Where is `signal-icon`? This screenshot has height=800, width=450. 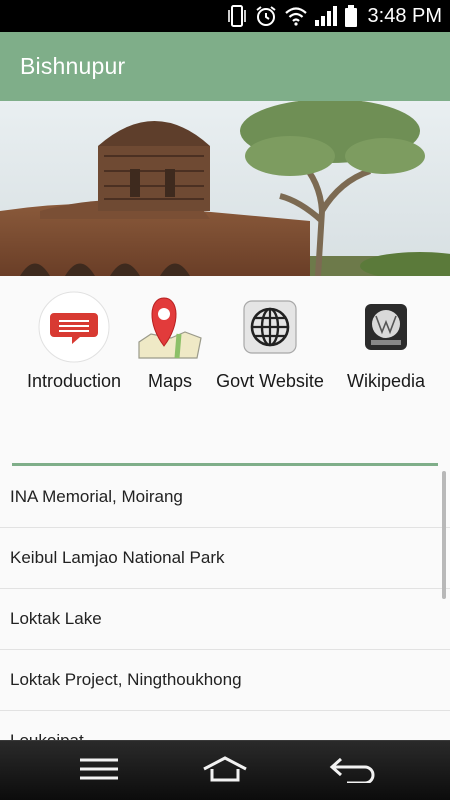 signal-icon is located at coordinates (326, 16).